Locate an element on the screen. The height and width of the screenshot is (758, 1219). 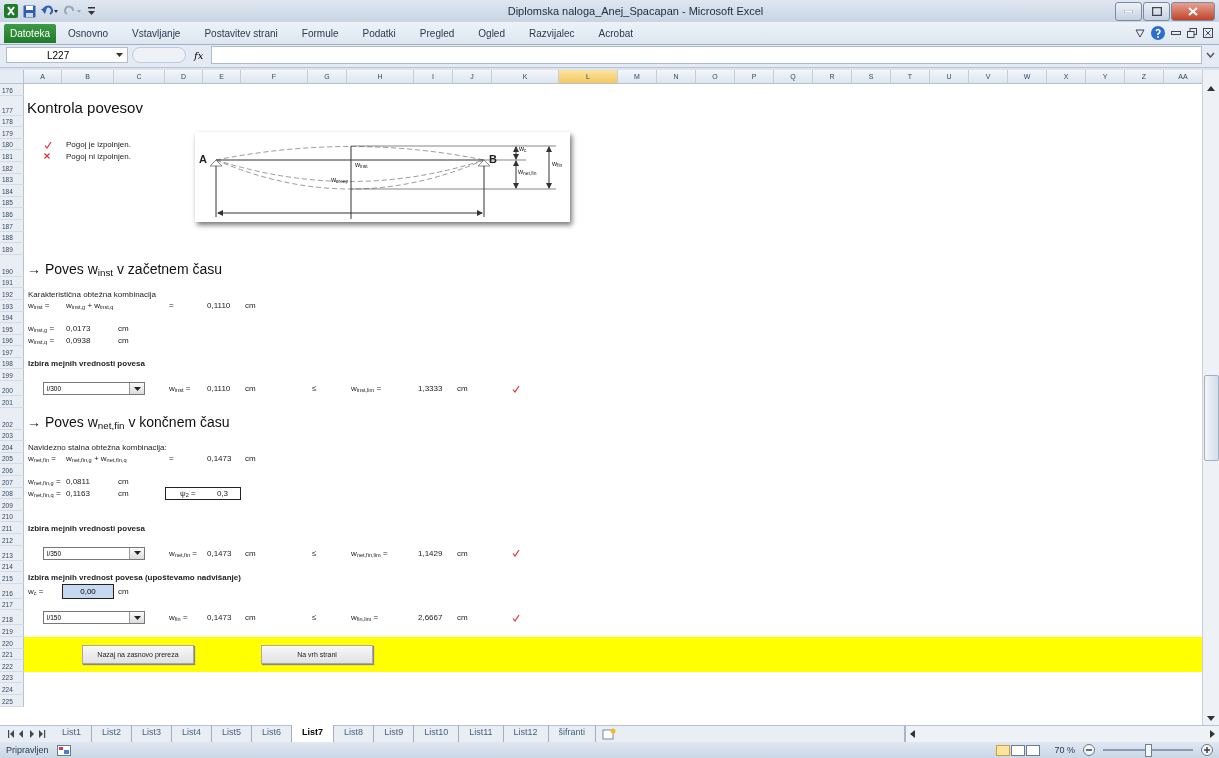
scroll-thumb is located at coordinates (1211, 418).